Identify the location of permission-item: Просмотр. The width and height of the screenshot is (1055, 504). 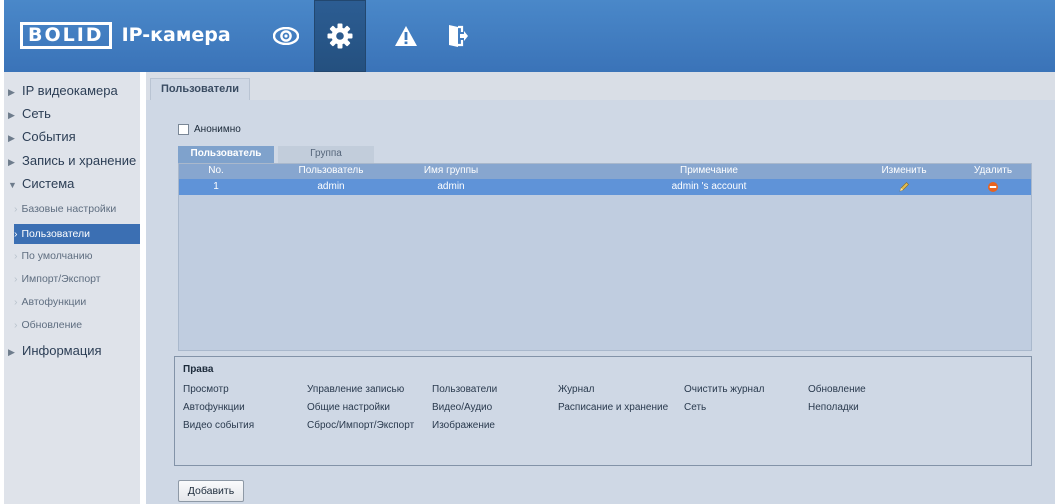
(206, 389).